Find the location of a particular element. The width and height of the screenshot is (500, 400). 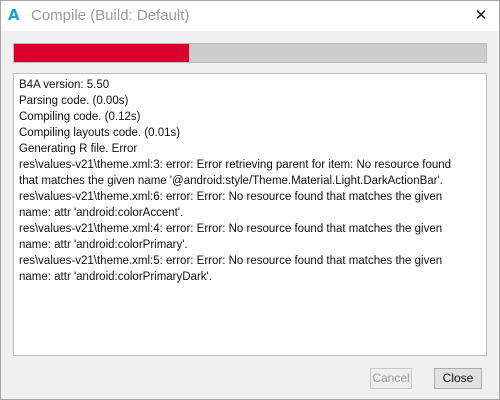

window-title: Compile (Build: Default) is located at coordinates (110, 15).